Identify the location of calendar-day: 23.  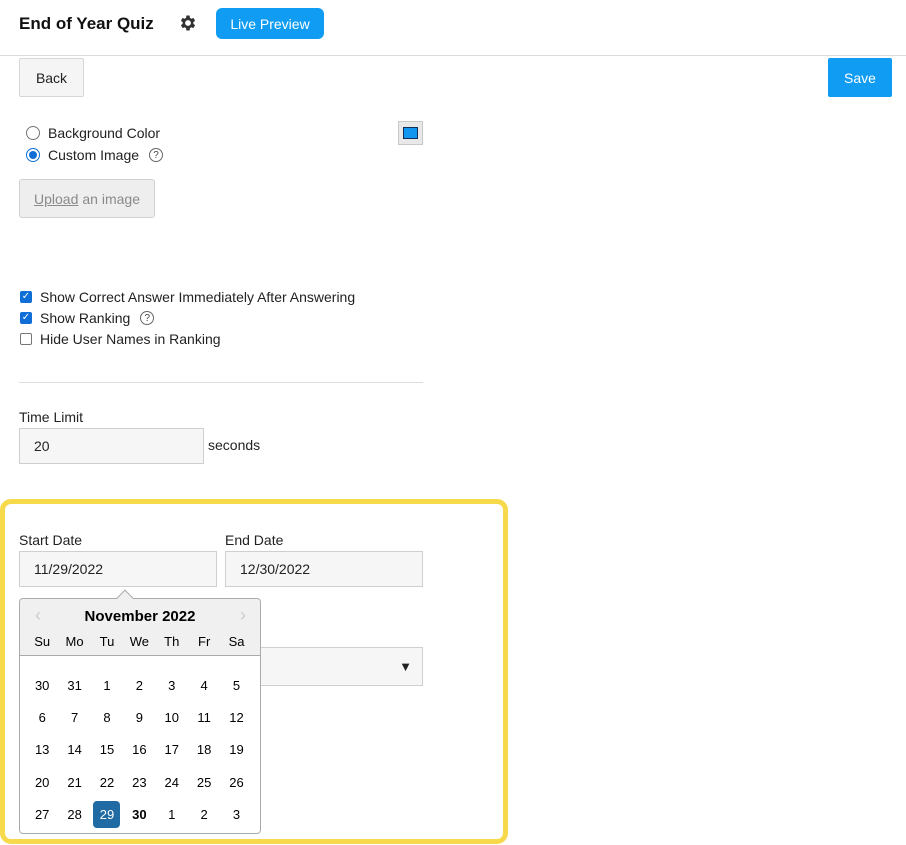
(139, 782).